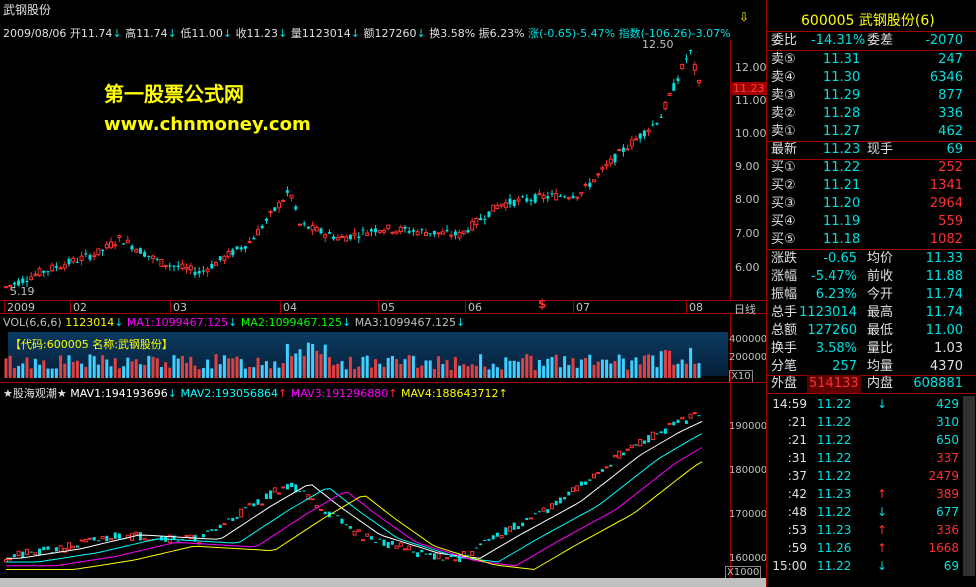 Image resolution: width=976 pixels, height=587 pixels. I want to click on vol-value: 1123014, so click(90, 322).